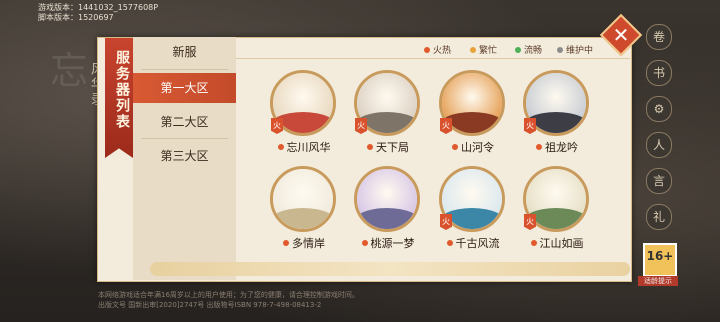 Image resolution: width=720 pixels, height=322 pixels. I want to click on server-name: 千古风流, so click(473, 243).